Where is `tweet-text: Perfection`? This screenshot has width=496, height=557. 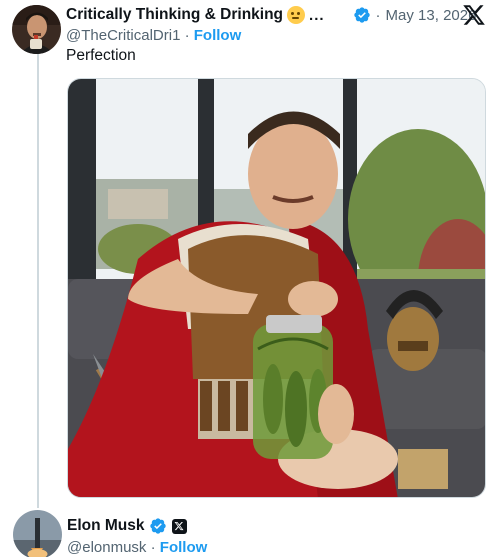 tweet-text: Perfection is located at coordinates (101, 55).